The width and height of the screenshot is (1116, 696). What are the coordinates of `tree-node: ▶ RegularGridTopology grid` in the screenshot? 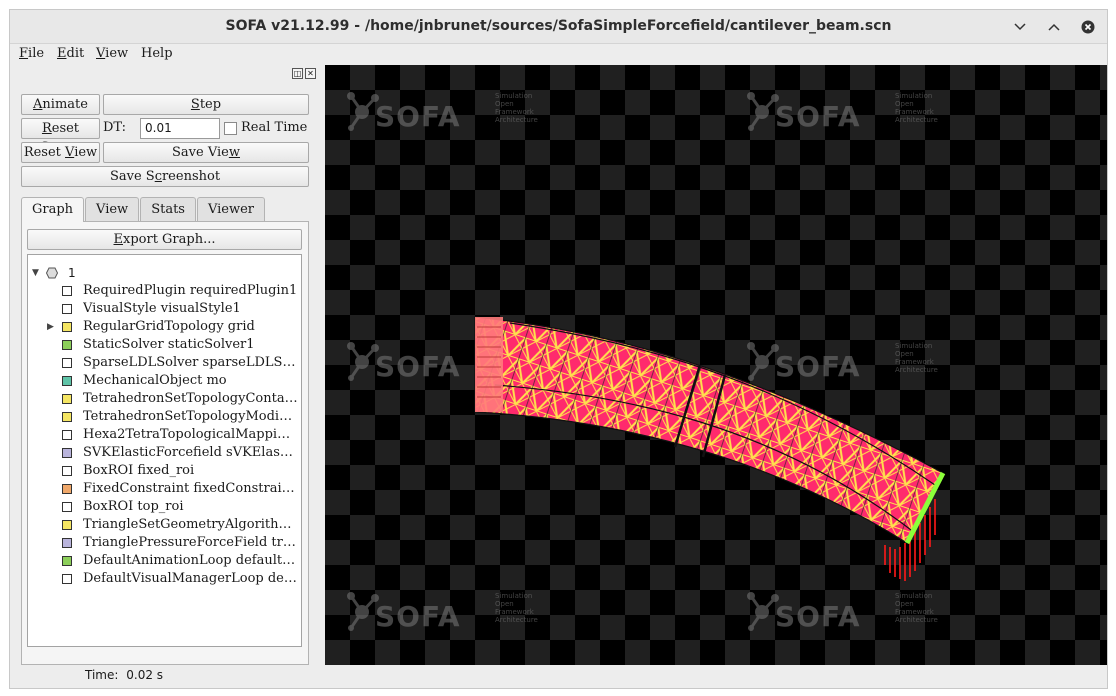 It's located at (164, 327).